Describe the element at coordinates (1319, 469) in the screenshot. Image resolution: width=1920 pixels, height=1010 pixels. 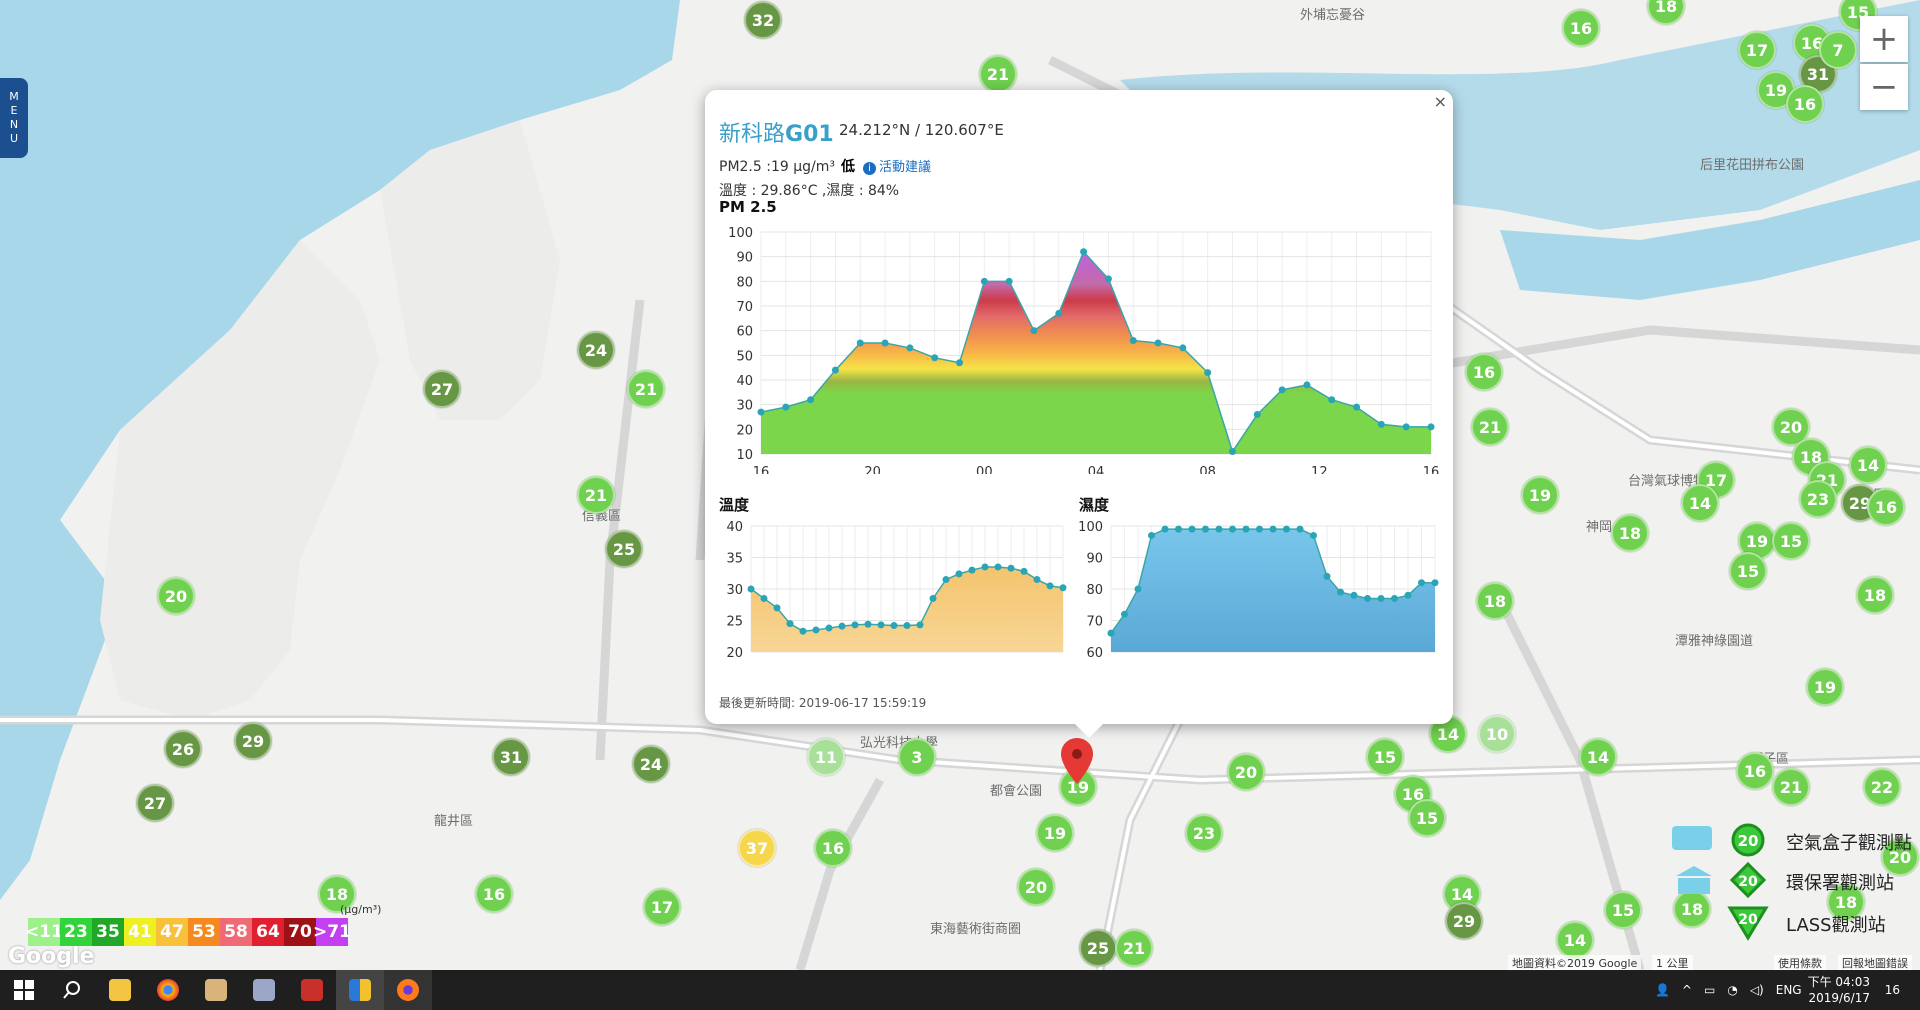
I see `pm25-x-tick: 12` at that location.